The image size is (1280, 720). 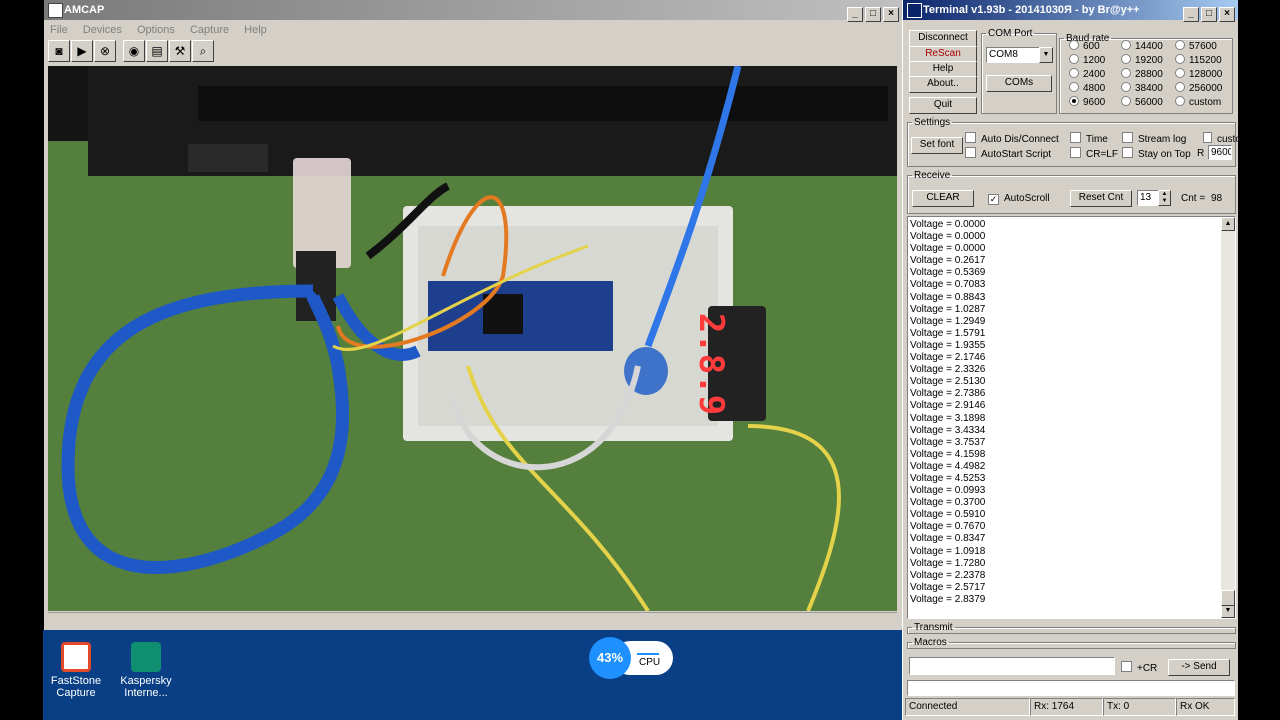 I want to click on receive-legend: Receive, so click(x=932, y=175).